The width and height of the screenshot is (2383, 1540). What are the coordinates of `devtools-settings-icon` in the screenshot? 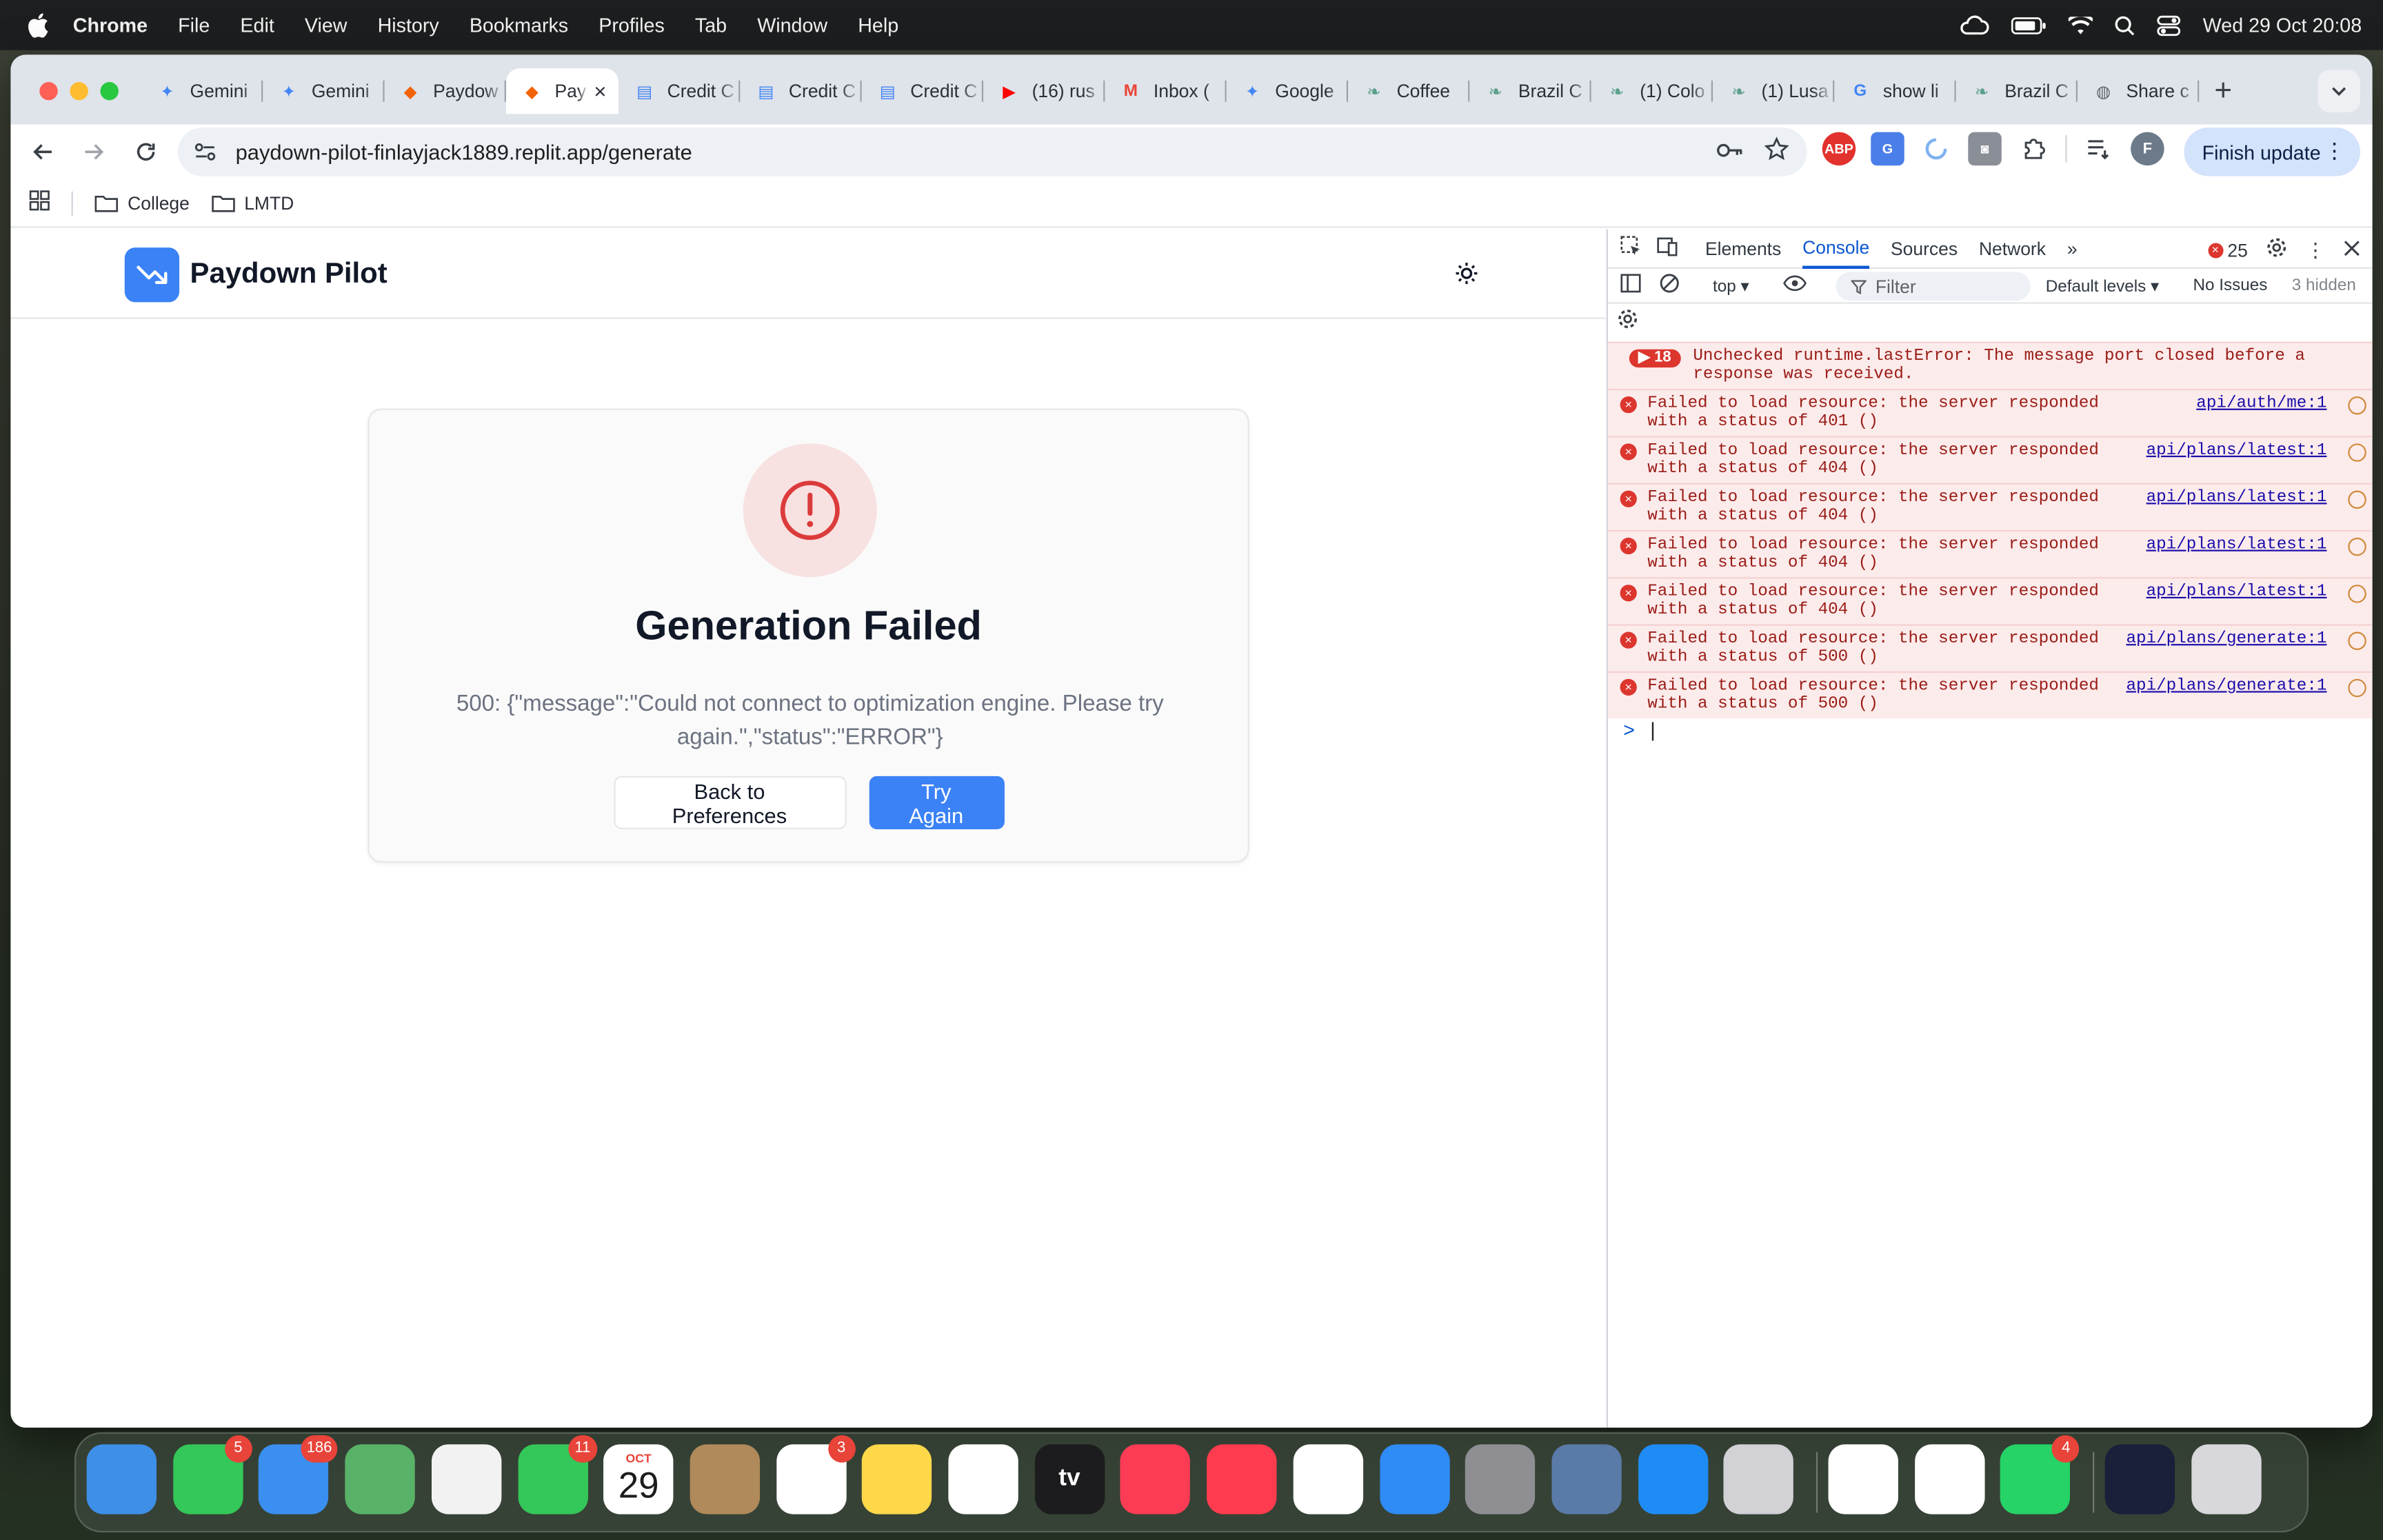 It's located at (2276, 250).